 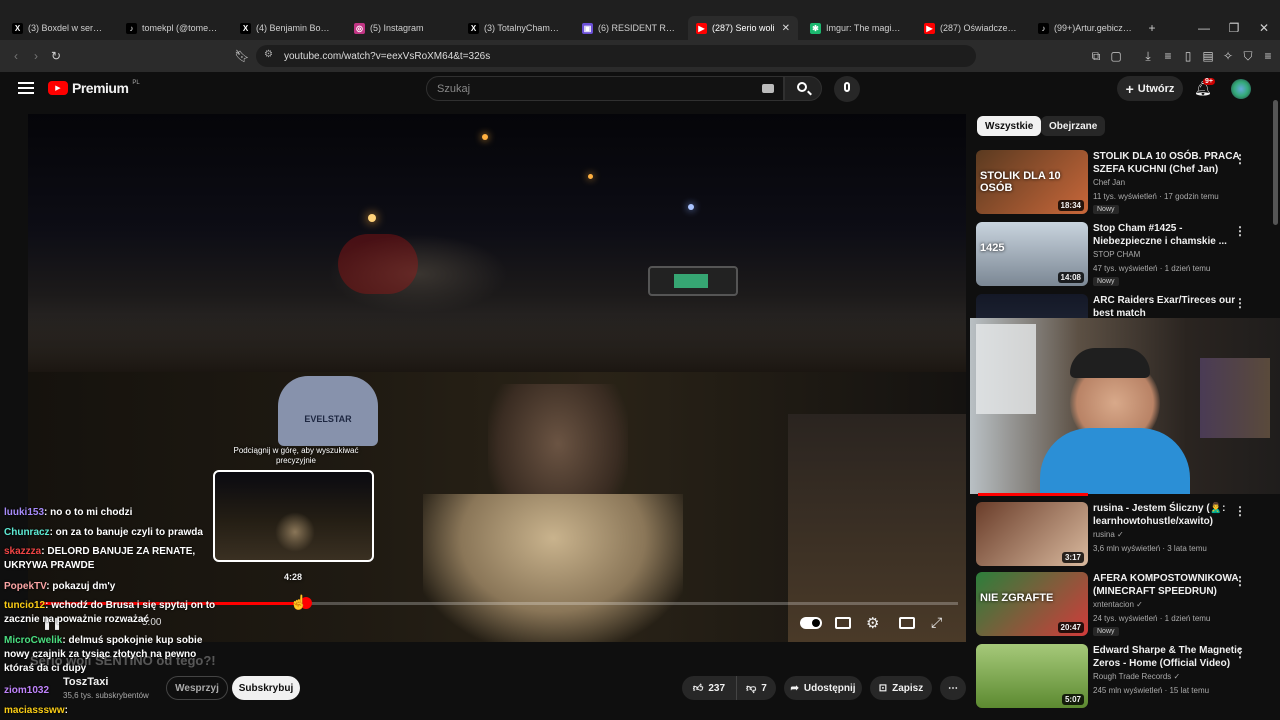 I want to click on related-channel: xntentacion ✓, so click(x=1118, y=604).